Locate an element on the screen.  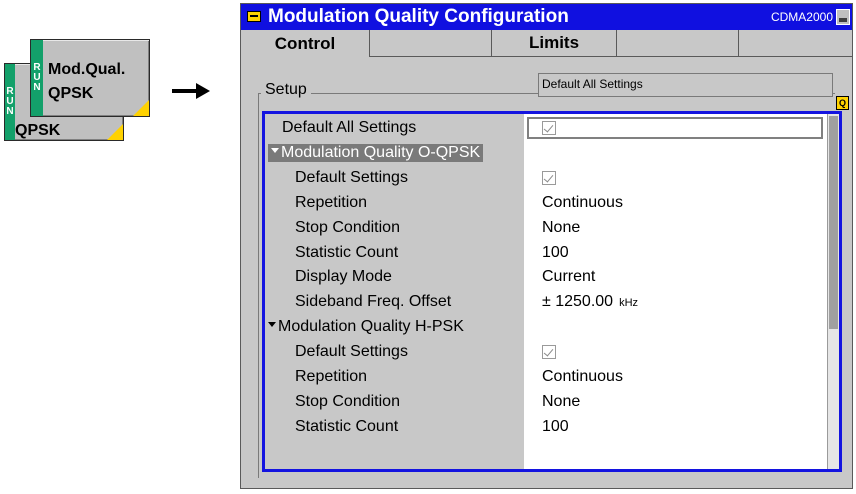
tree-row-value: Current is located at coordinates (568, 277).